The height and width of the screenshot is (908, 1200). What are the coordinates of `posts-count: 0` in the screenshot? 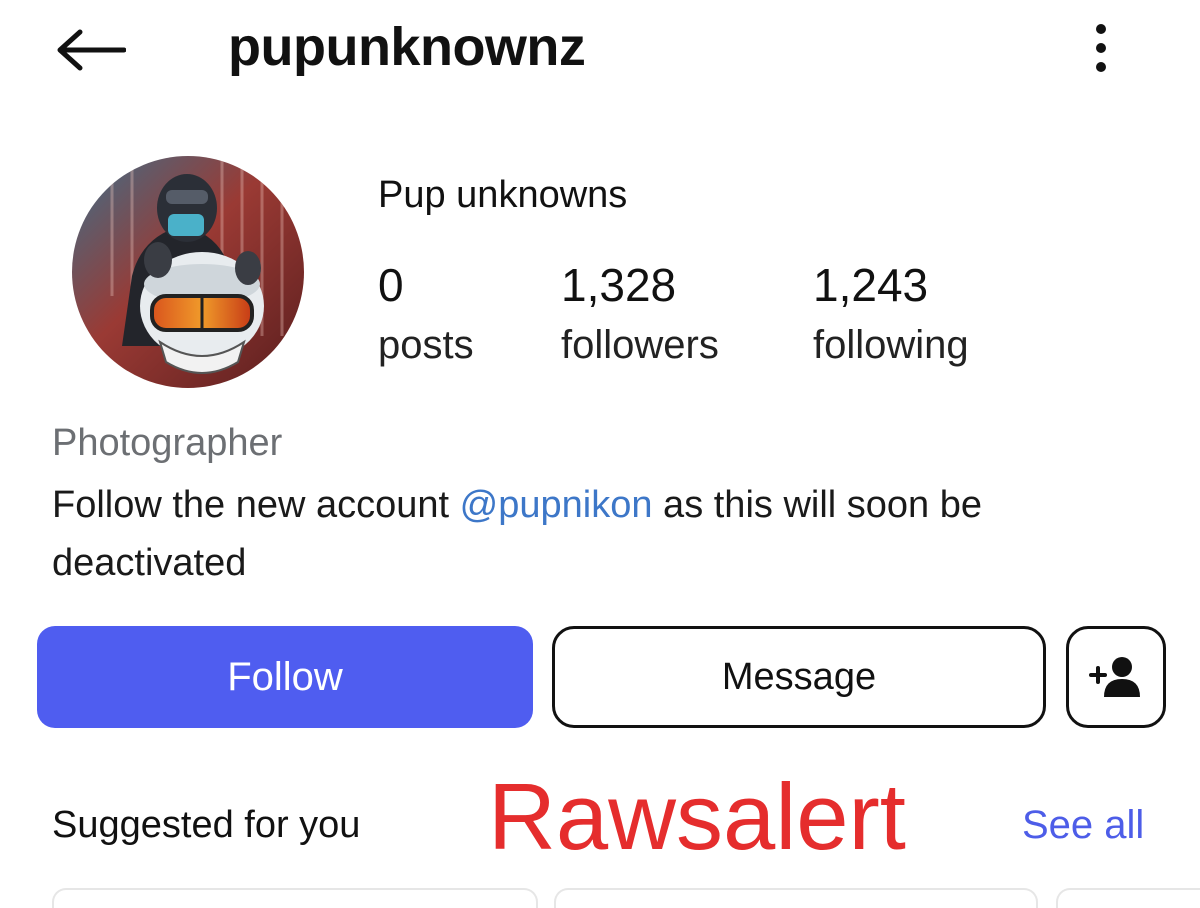 It's located at (391, 285).